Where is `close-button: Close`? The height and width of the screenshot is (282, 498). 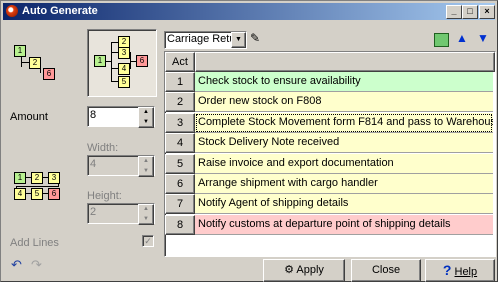 close-button: Close is located at coordinates (386, 270).